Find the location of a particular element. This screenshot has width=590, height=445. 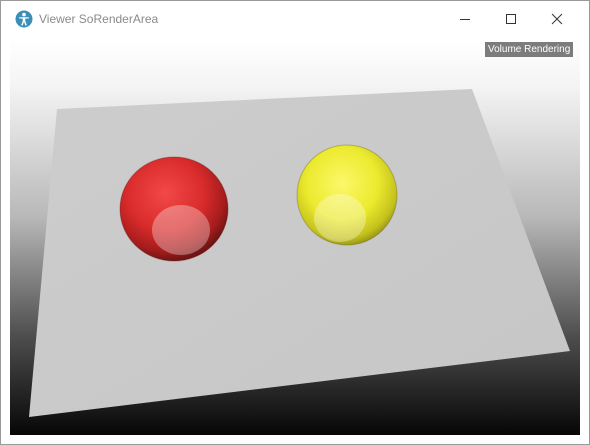

yellow-sphere-highlight is located at coordinates (340, 218).